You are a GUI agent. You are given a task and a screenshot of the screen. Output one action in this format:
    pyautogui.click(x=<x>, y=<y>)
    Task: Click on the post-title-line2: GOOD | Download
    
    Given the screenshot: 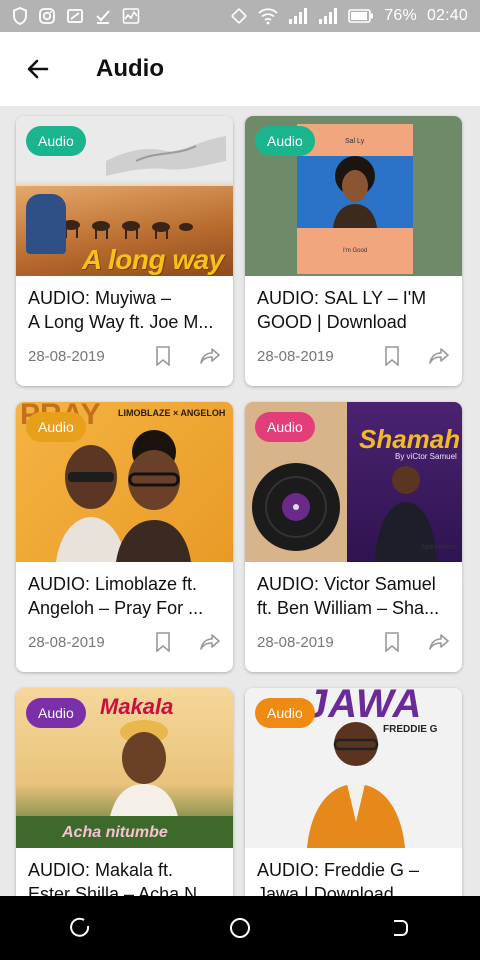 What is the action you would take?
    pyautogui.click(x=332, y=322)
    